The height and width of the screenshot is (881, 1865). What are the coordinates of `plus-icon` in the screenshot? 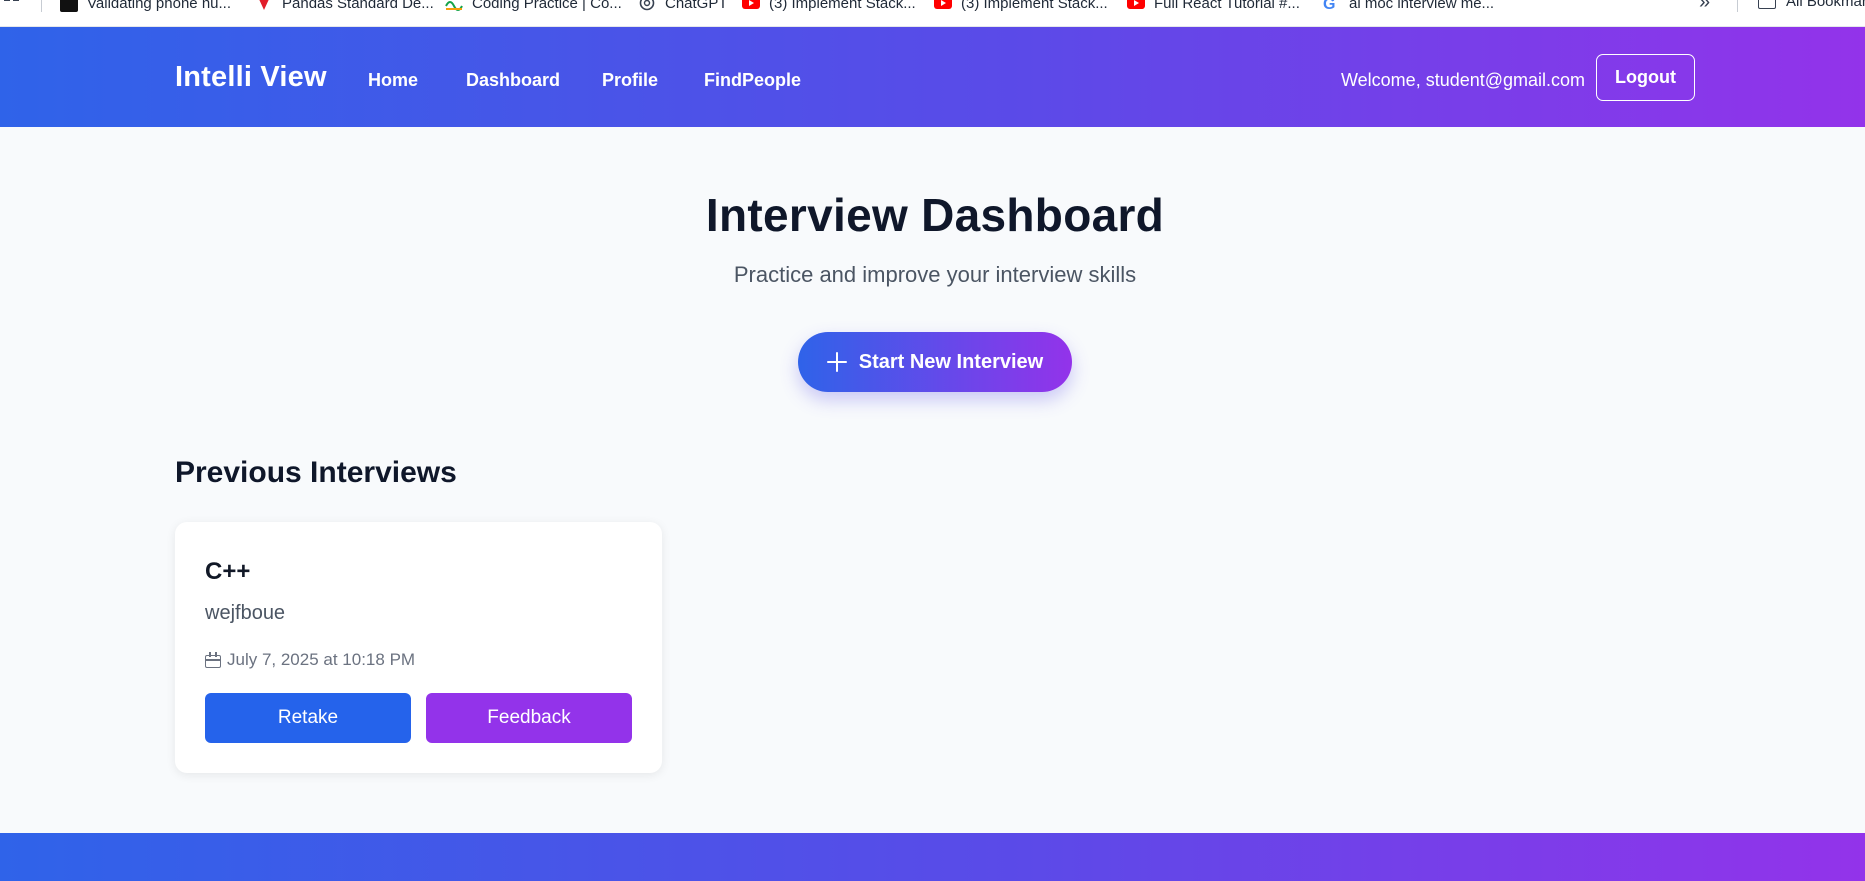 It's located at (836, 362).